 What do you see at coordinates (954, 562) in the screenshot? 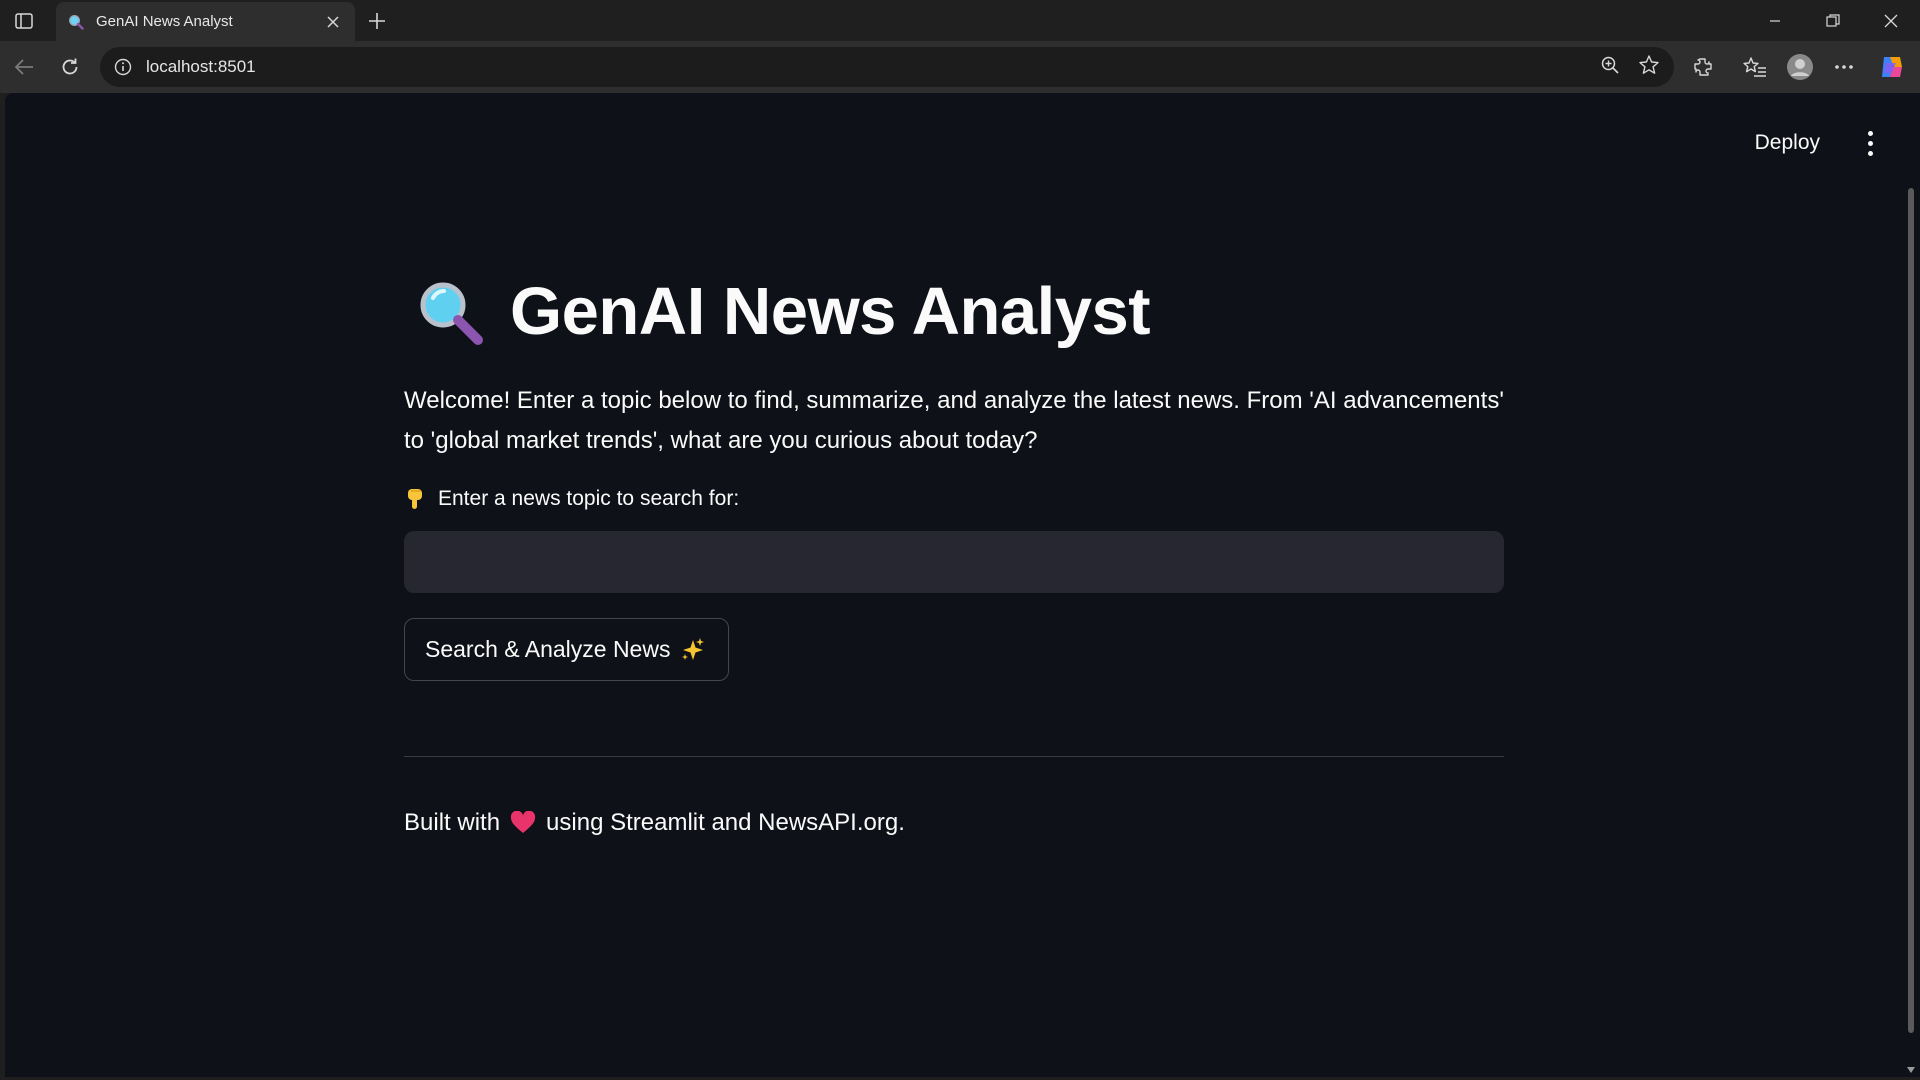
I see `topic-search-input` at bounding box center [954, 562].